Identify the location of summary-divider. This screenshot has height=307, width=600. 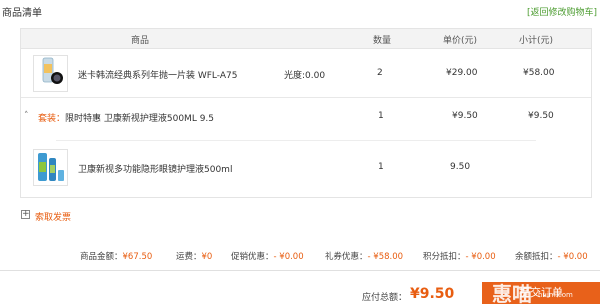
(300, 270).